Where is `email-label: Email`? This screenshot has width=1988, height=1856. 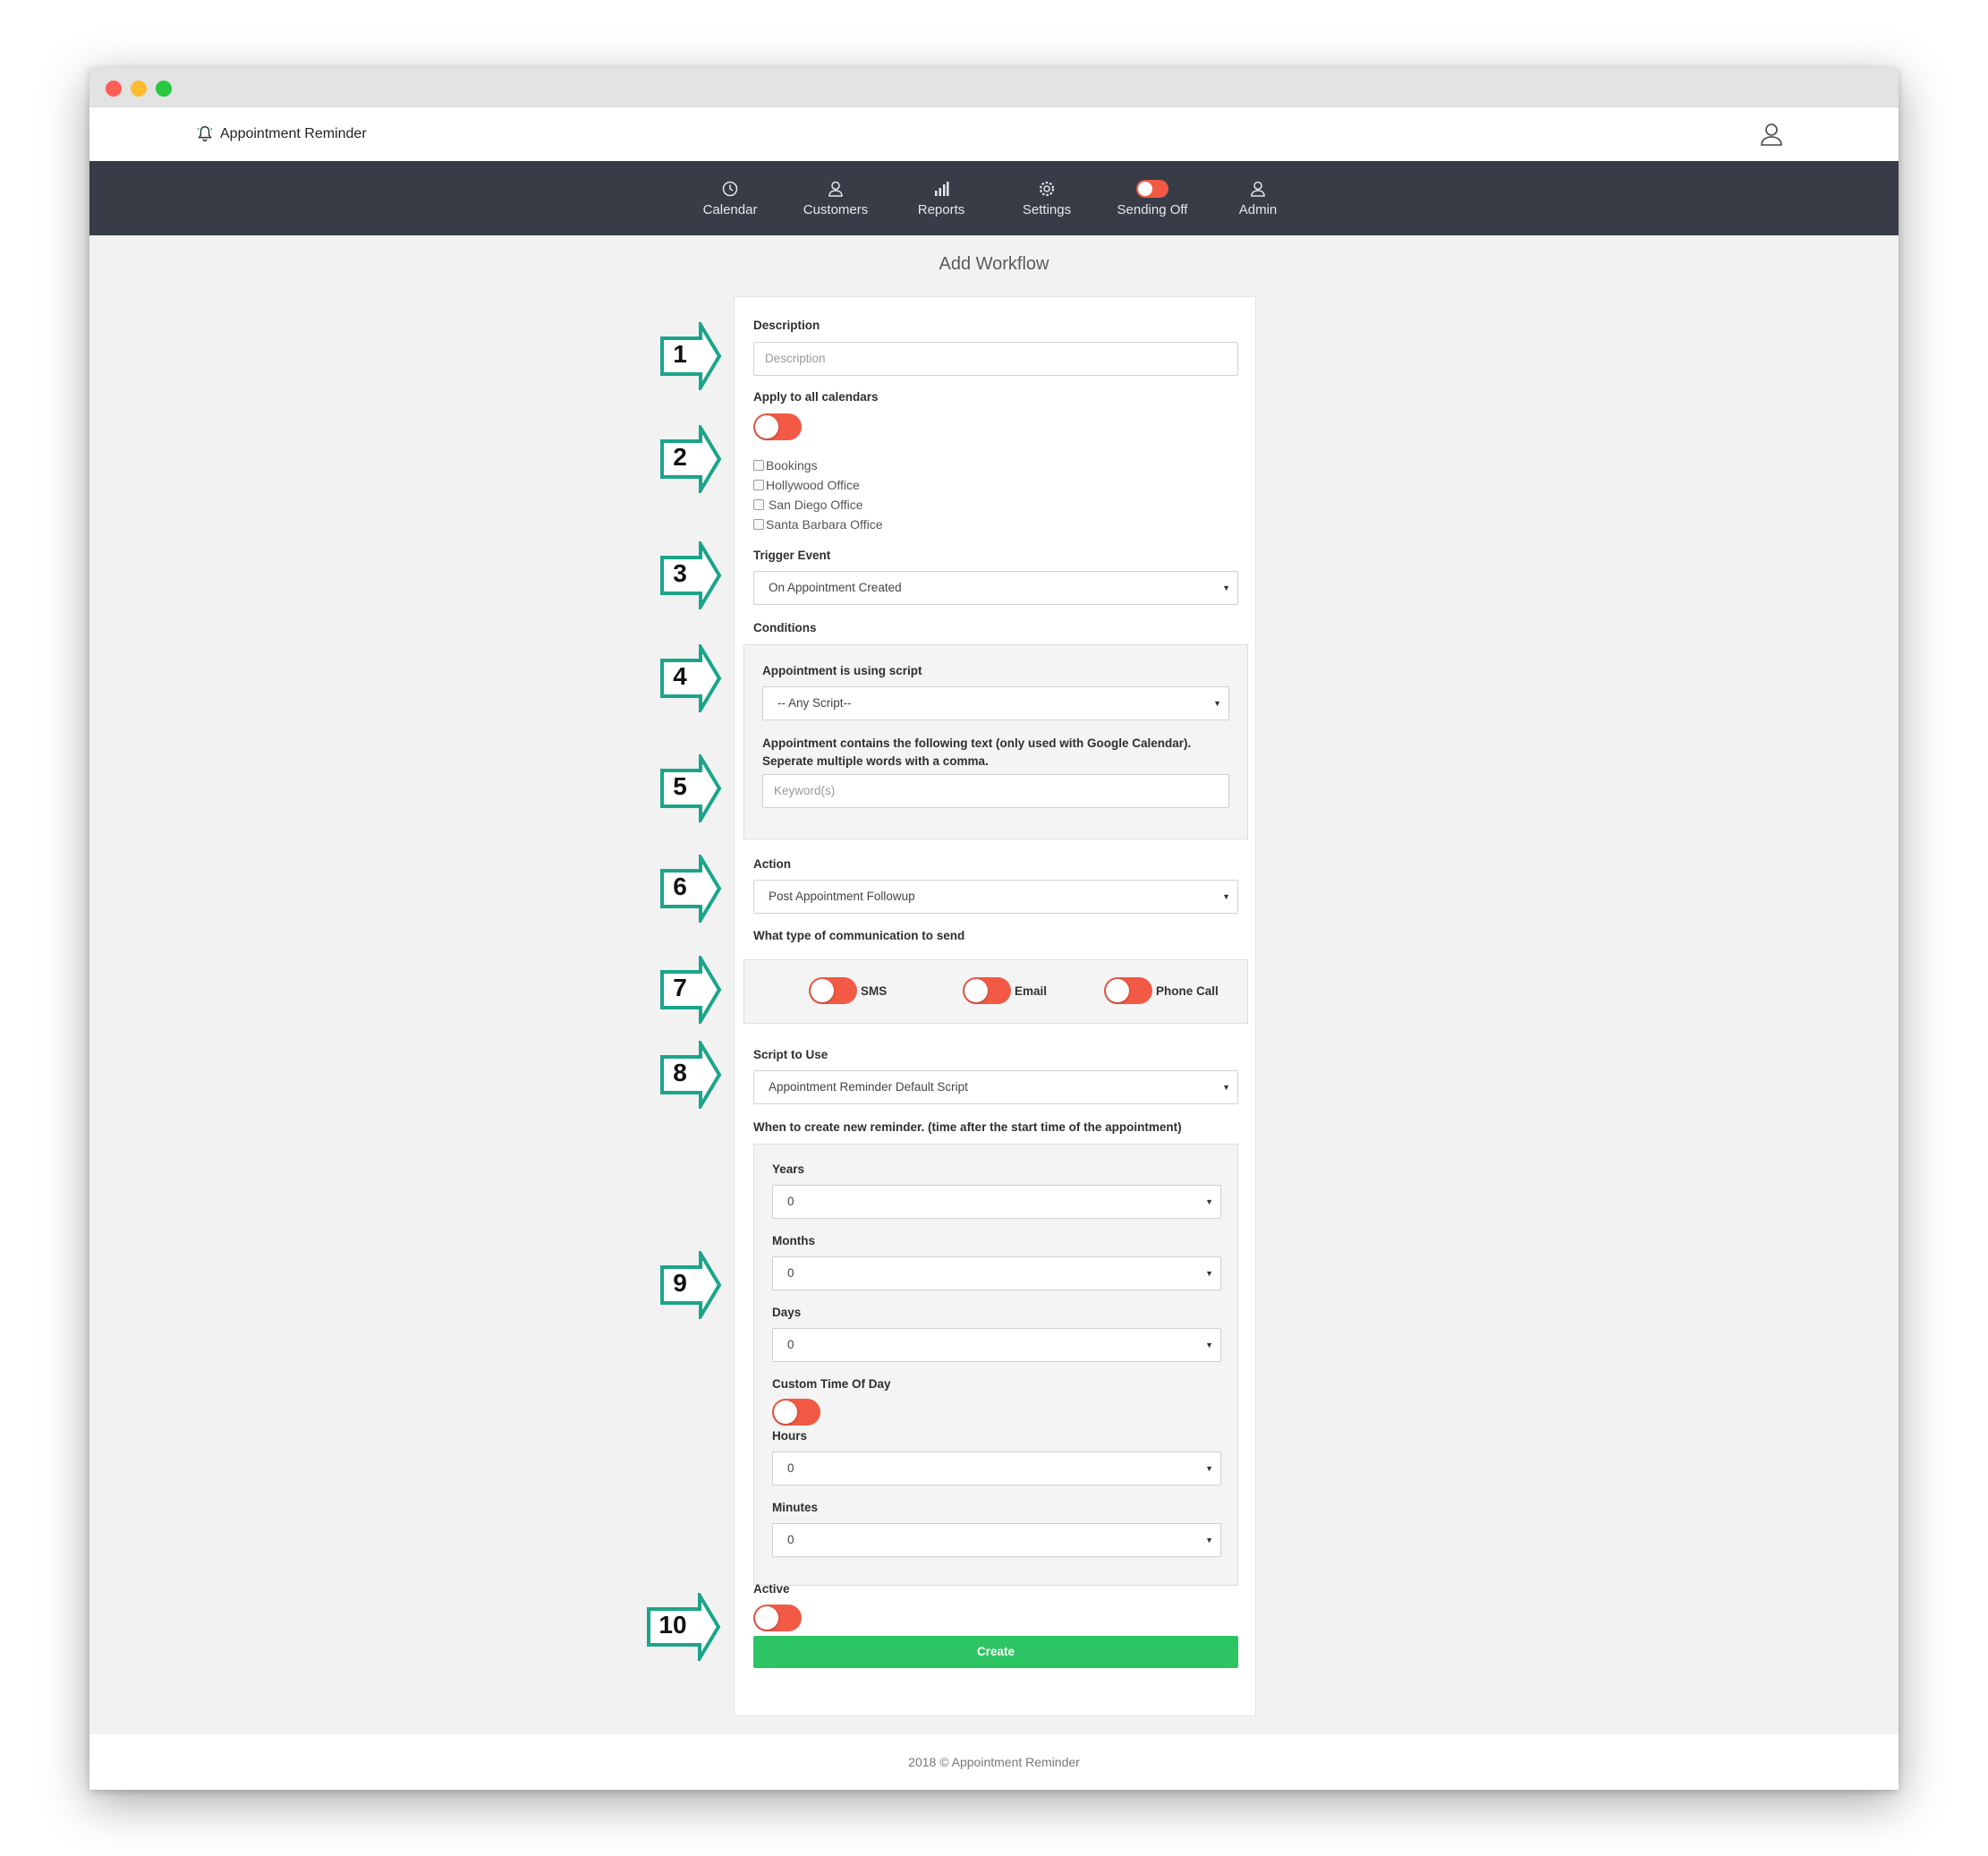 email-label: Email is located at coordinates (1031, 991).